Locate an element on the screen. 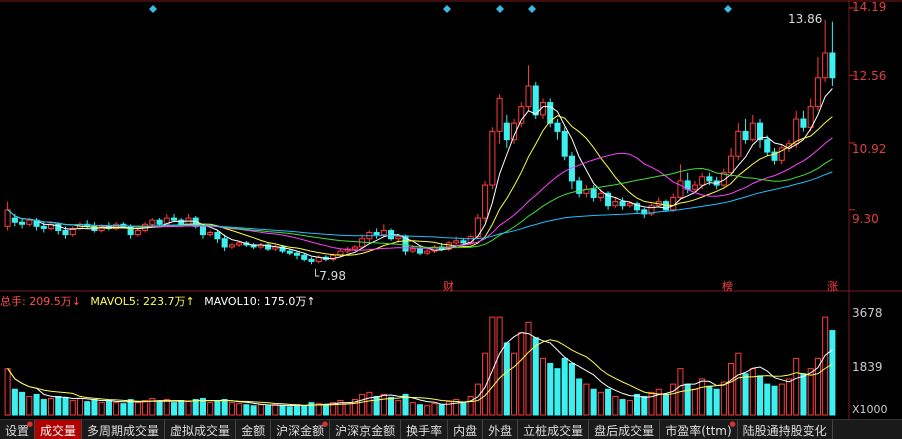 This screenshot has height=439, width=902. volume-axis-mid: 1839 is located at coordinates (867, 367).